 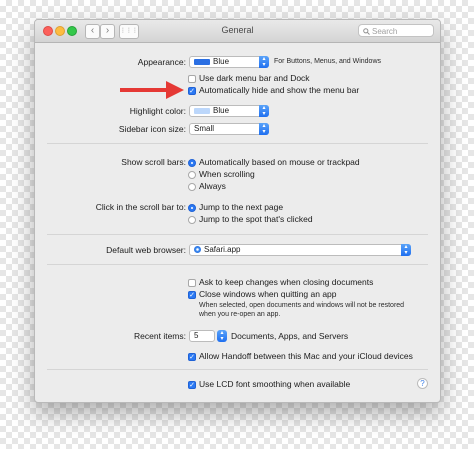 I want to click on search-icon, so click(x=366, y=31).